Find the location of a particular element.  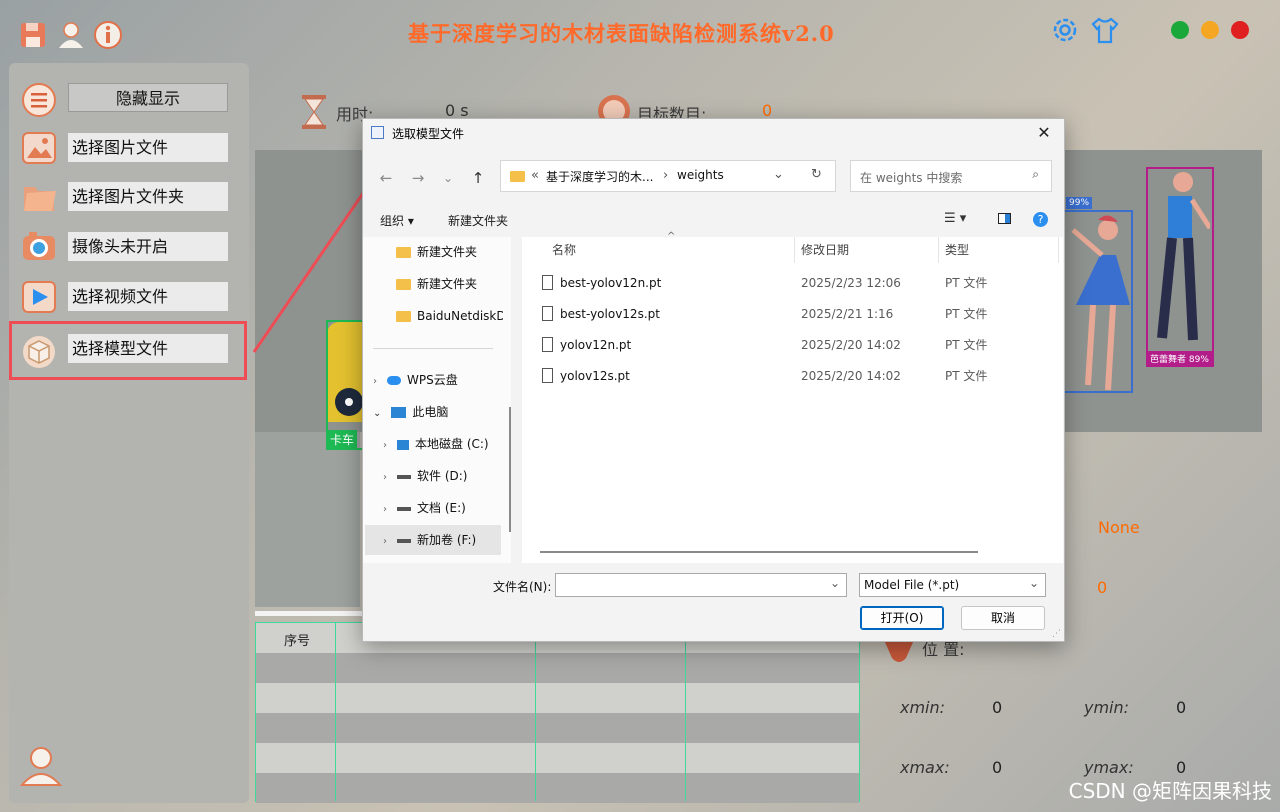

theme-shirt-icon is located at coordinates (1105, 30).